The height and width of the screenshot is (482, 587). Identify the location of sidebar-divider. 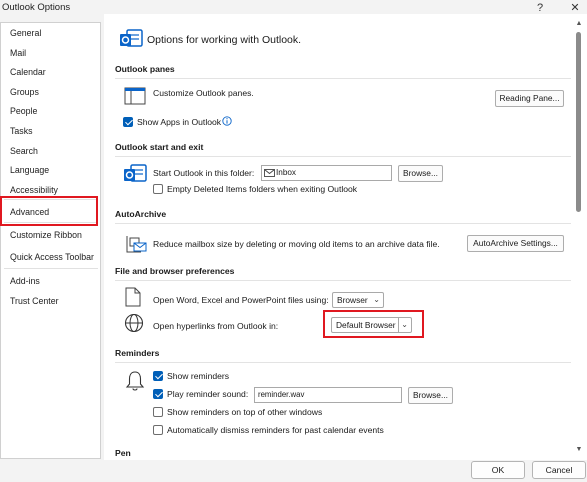
(51, 268).